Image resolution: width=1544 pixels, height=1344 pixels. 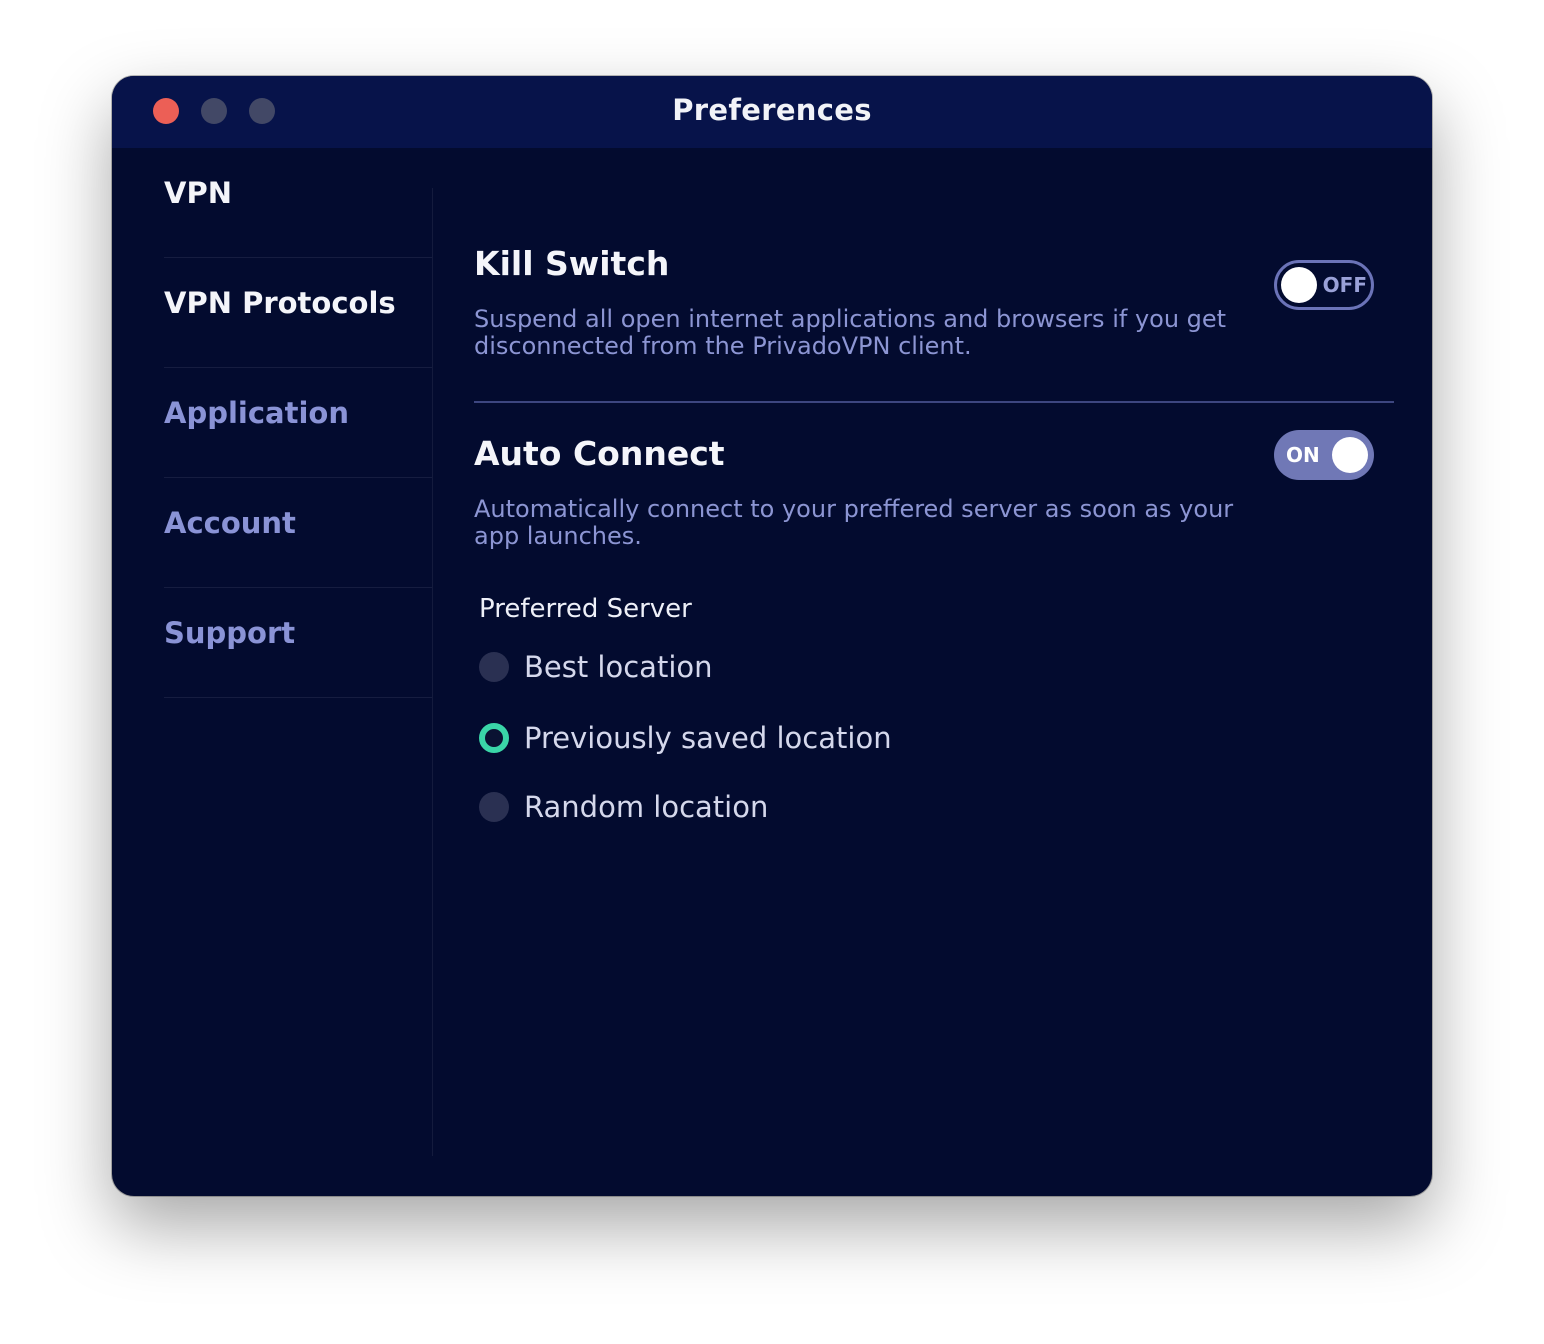 I want to click on sidebar-item-vpn-protocols: VPN Protocols, so click(x=298, y=313).